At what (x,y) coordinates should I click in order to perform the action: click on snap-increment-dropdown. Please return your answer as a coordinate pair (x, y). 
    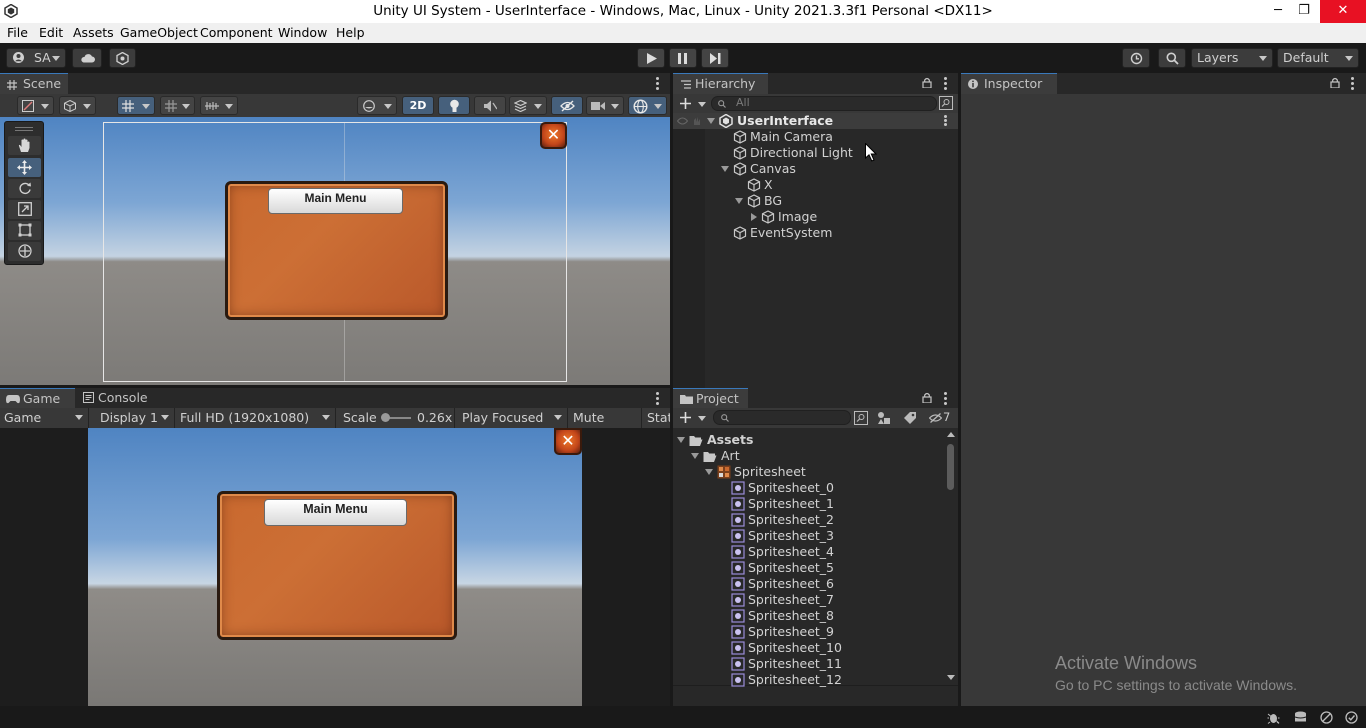
    Looking at the image, I should click on (177, 105).